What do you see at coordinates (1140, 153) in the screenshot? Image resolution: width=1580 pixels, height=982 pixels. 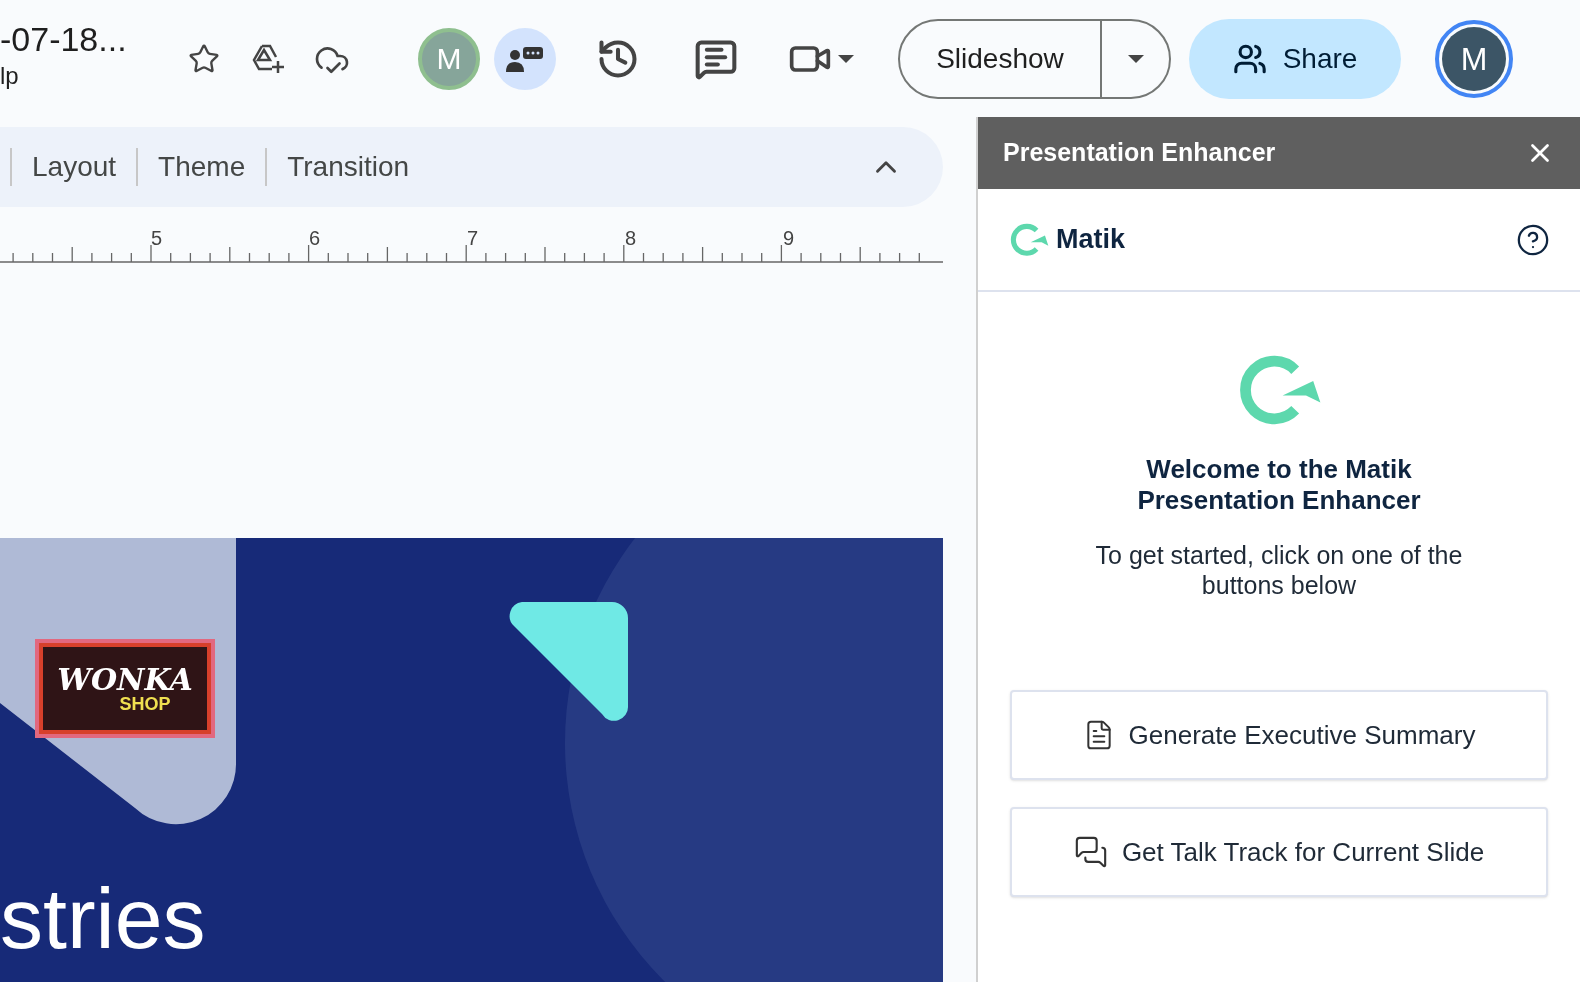 I see `panel-title: Presentation Enhancer` at bounding box center [1140, 153].